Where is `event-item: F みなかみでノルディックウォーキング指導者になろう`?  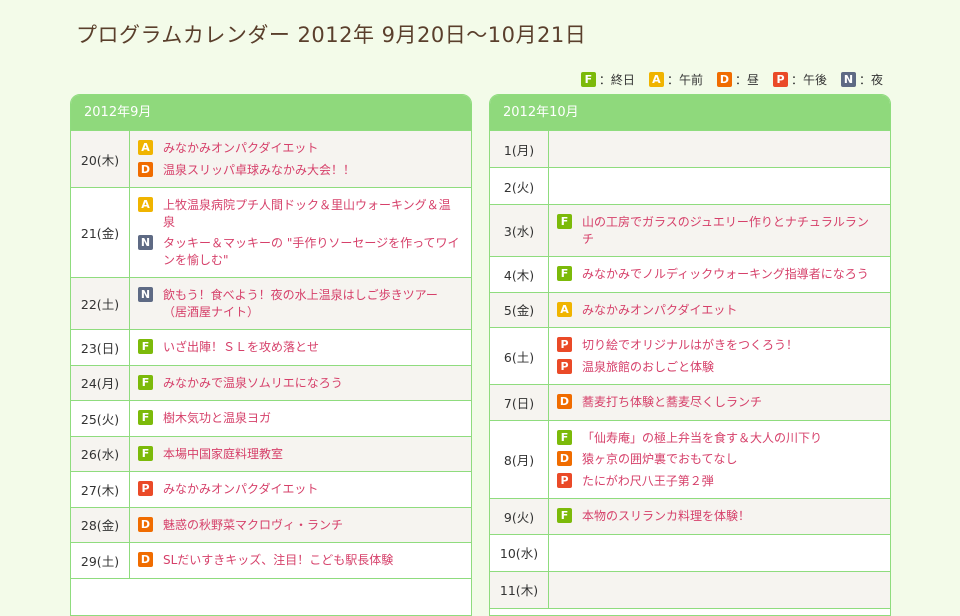
event-item: F みなかみでノルディックウォーキング指導者になろう is located at coordinates (718, 274).